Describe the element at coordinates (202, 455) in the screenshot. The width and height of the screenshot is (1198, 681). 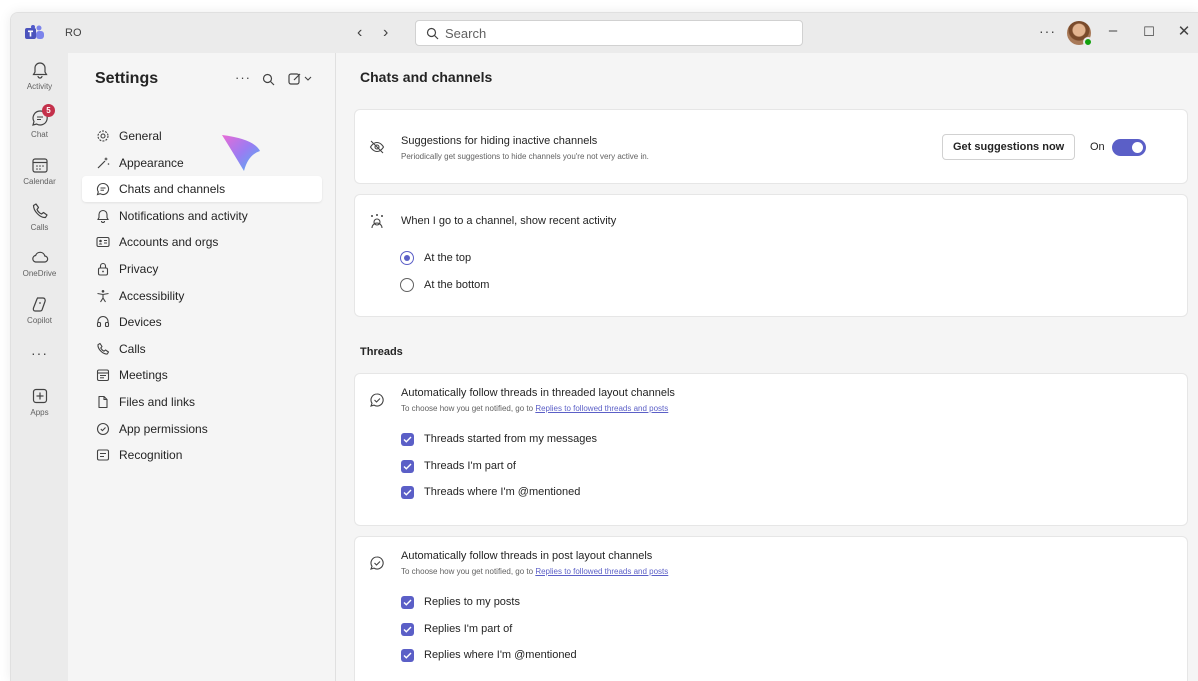
I see `settings-item-recognition: Recognition` at that location.